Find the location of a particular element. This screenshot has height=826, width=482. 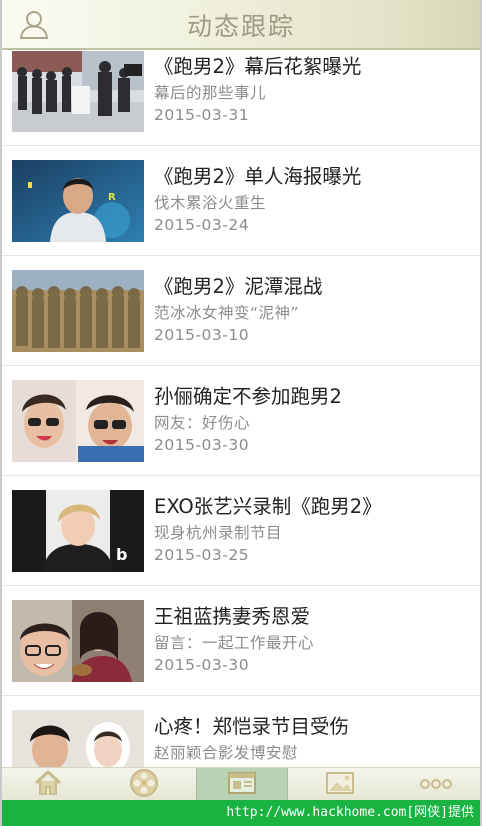

more-icon is located at coordinates (436, 784).